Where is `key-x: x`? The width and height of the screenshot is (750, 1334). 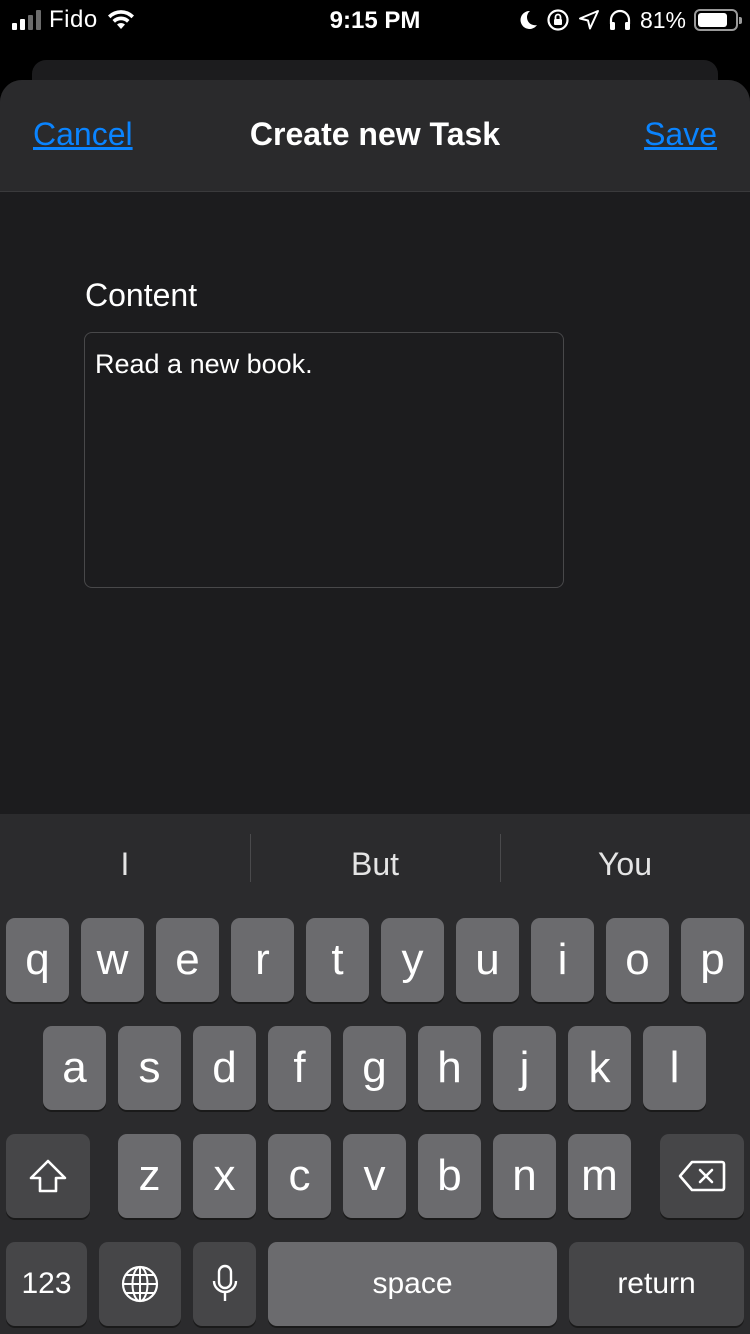 key-x: x is located at coordinates (224, 1176).